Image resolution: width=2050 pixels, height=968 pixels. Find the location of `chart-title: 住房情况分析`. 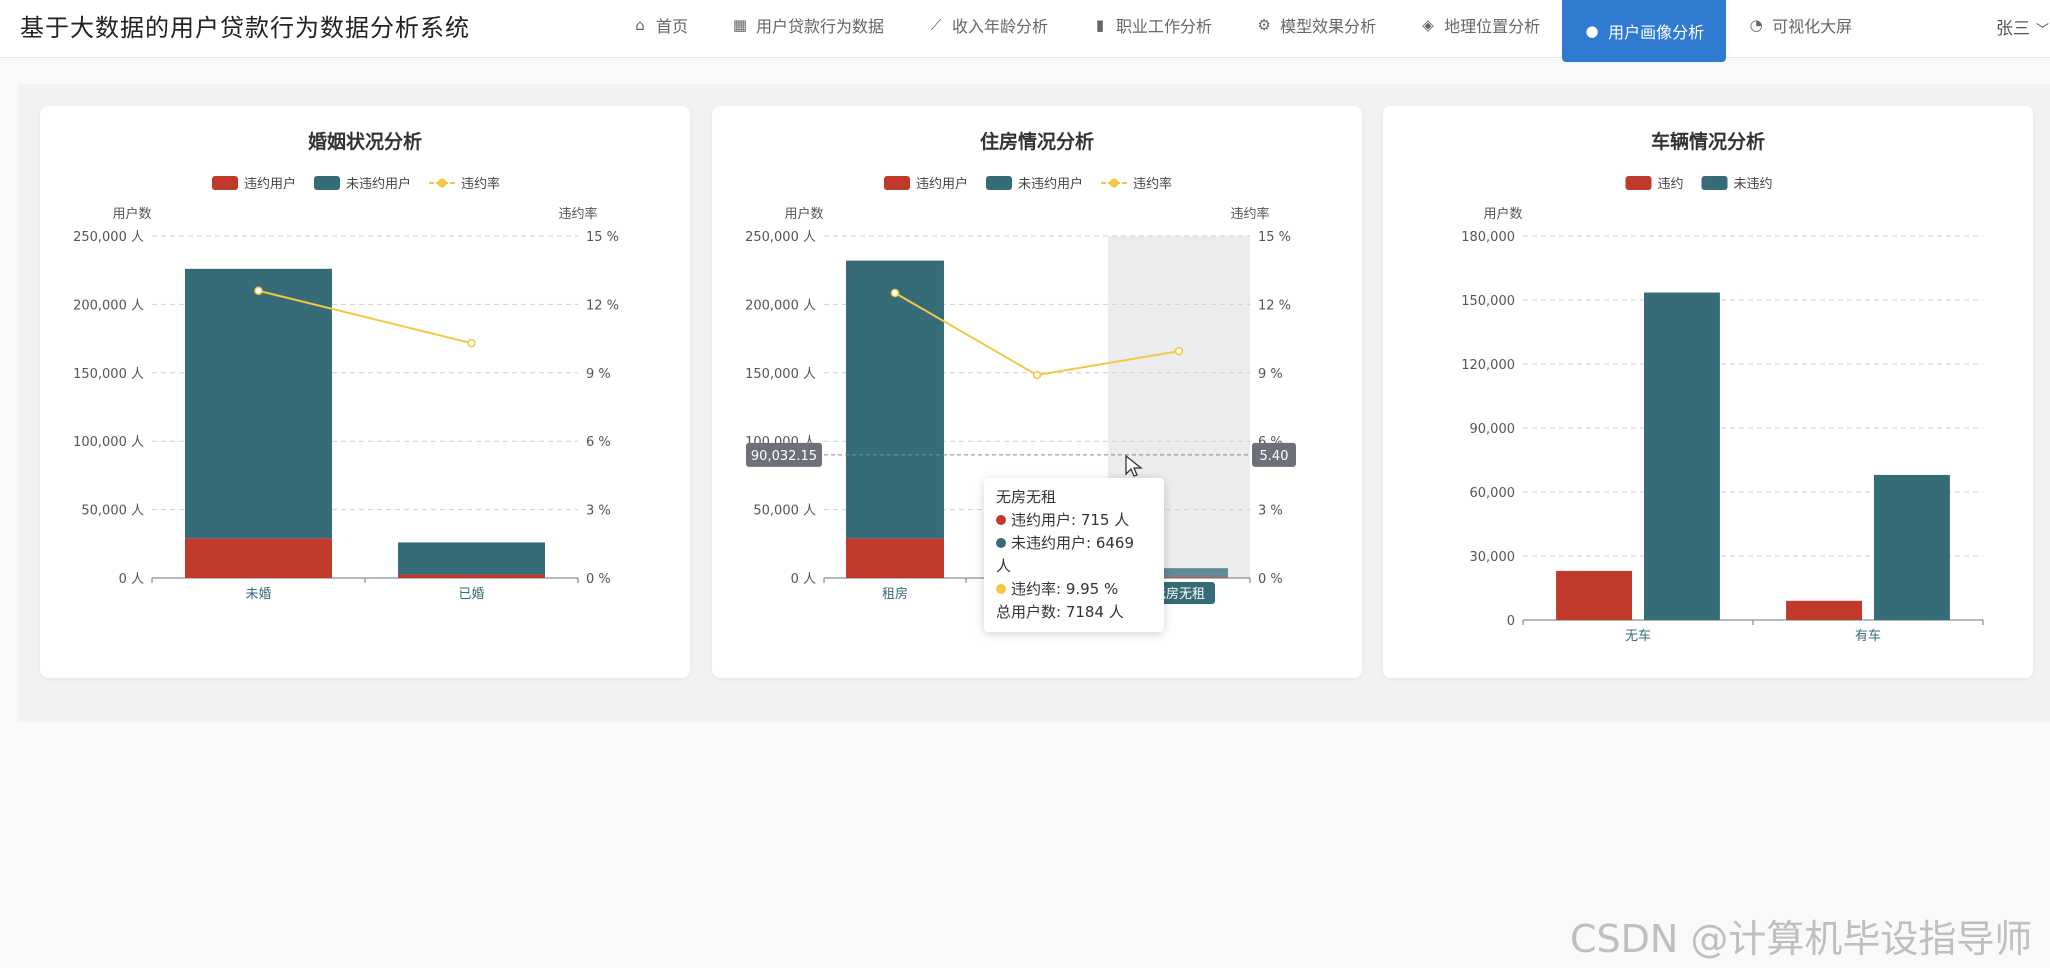

chart-title: 住房情况分析 is located at coordinates (1037, 141).